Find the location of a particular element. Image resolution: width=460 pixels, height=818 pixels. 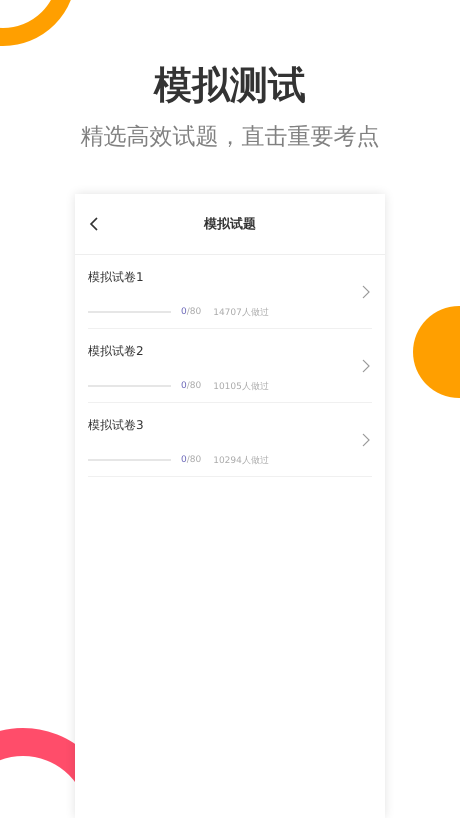

back-icon is located at coordinates (94, 224).